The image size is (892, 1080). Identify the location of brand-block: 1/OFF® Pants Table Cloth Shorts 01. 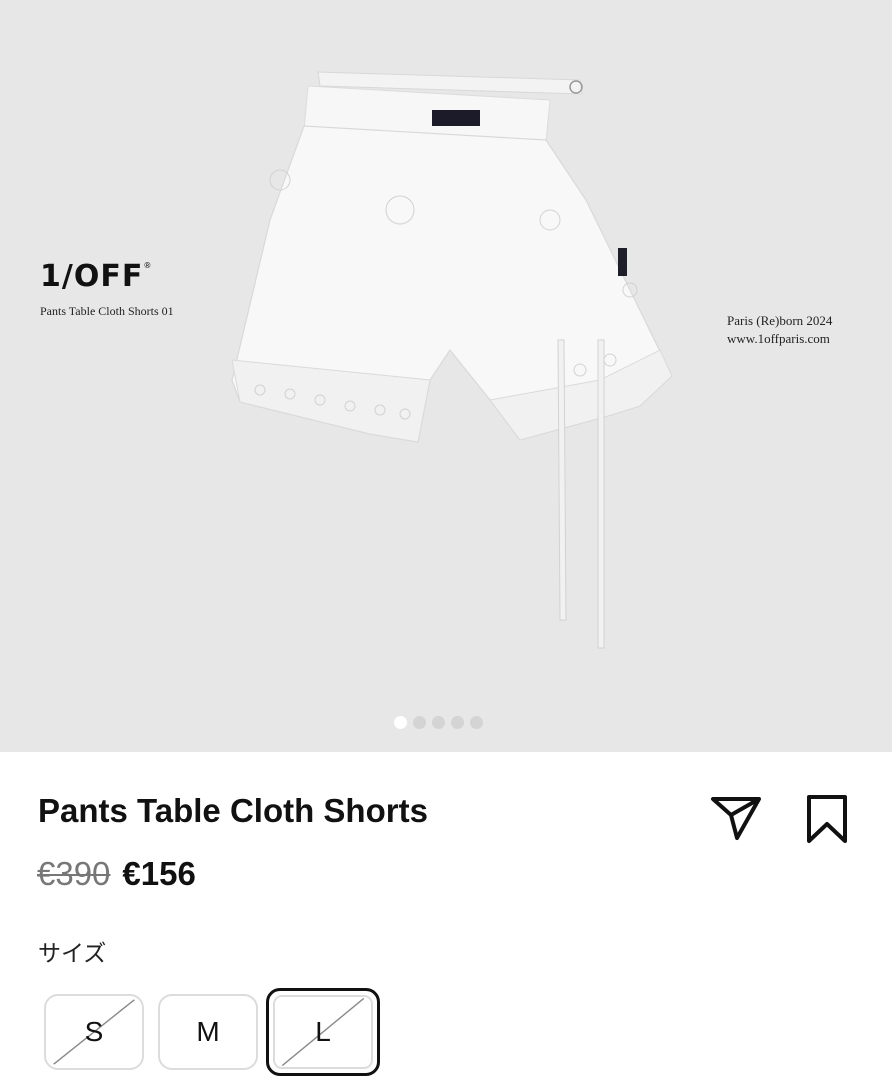
(107, 290).